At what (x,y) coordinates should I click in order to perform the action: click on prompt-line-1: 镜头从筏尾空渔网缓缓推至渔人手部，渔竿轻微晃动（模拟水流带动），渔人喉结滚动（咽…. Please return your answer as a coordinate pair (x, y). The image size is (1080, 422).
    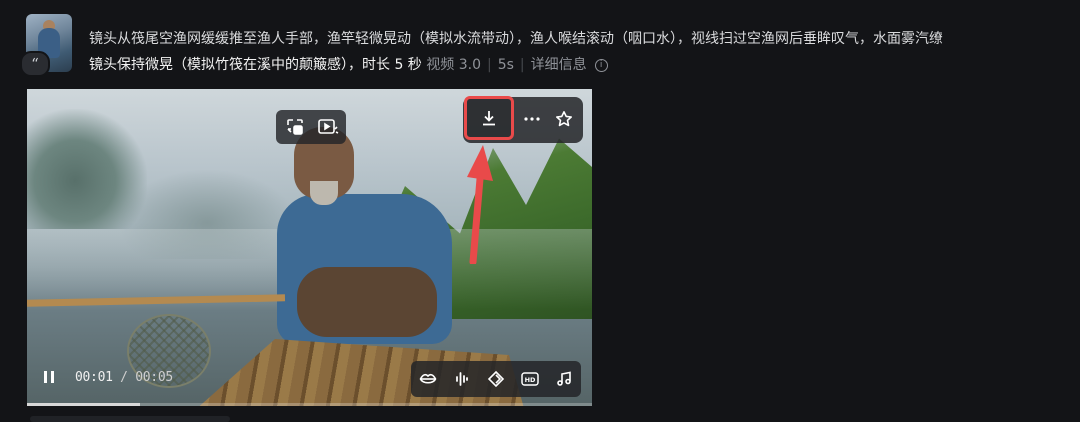
    Looking at the image, I should click on (516, 39).